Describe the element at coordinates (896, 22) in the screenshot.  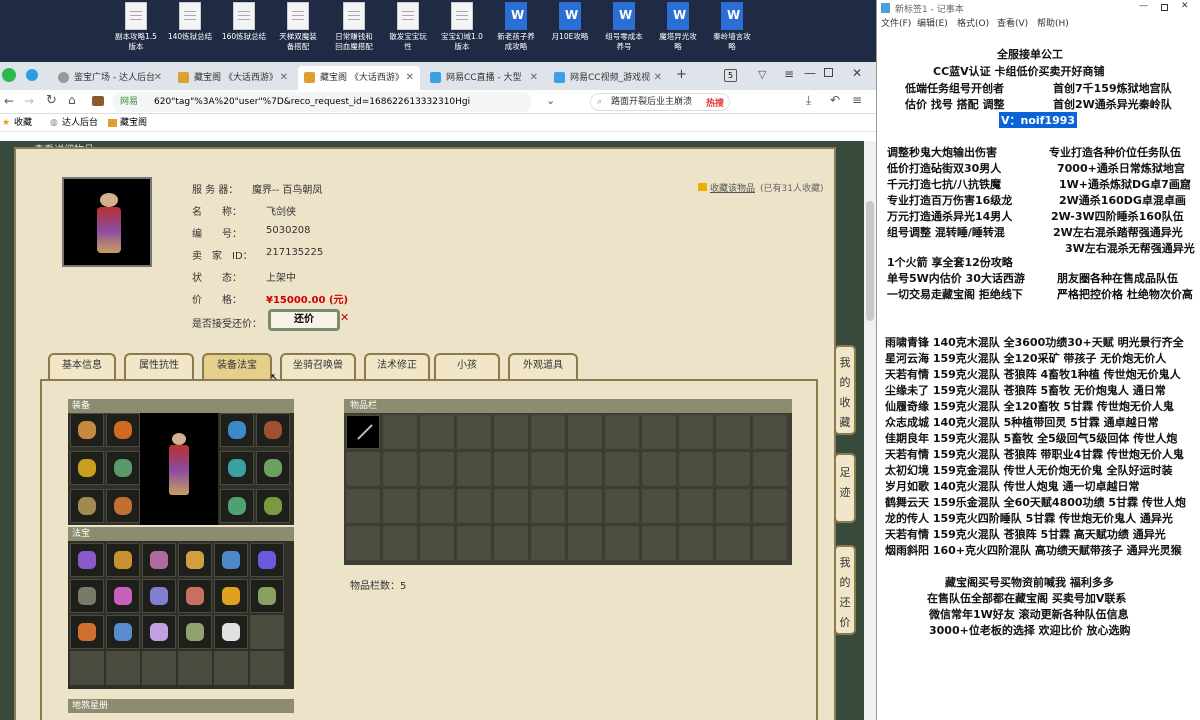
I see `menu-file: 文件(F)` at that location.